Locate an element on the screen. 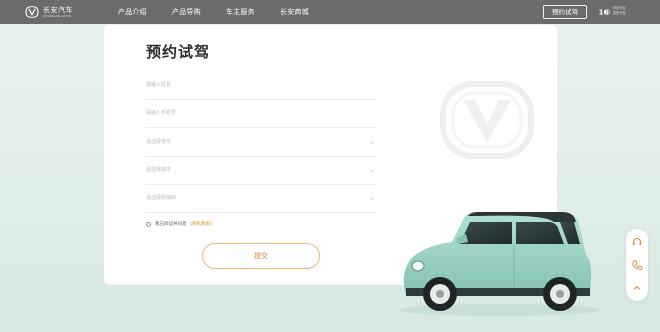 The width and height of the screenshot is (660, 332). svg-text: 16 is located at coordinates (604, 11).